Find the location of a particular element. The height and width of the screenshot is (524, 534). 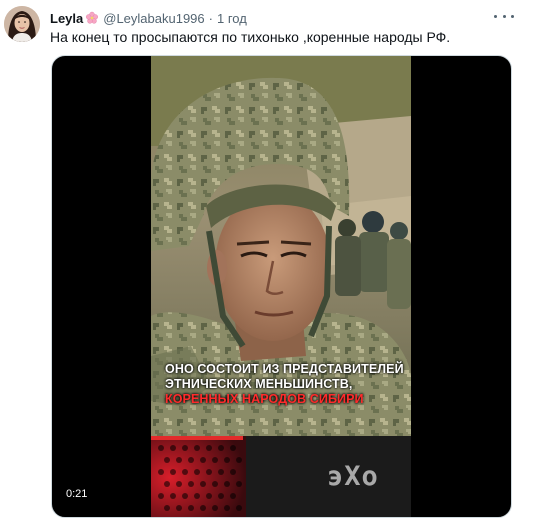

avatar-image is located at coordinates (22, 24).